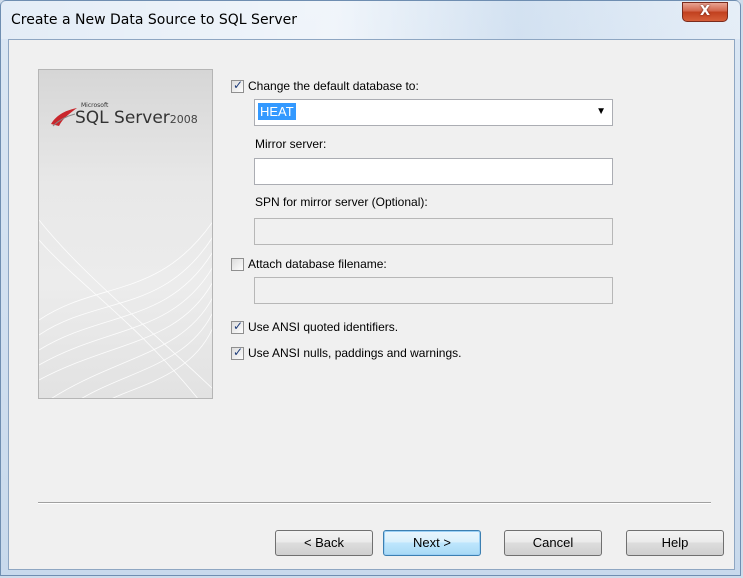  Describe the element at coordinates (333, 86) in the screenshot. I see `change-default-db-label: Change the default database to:` at that location.